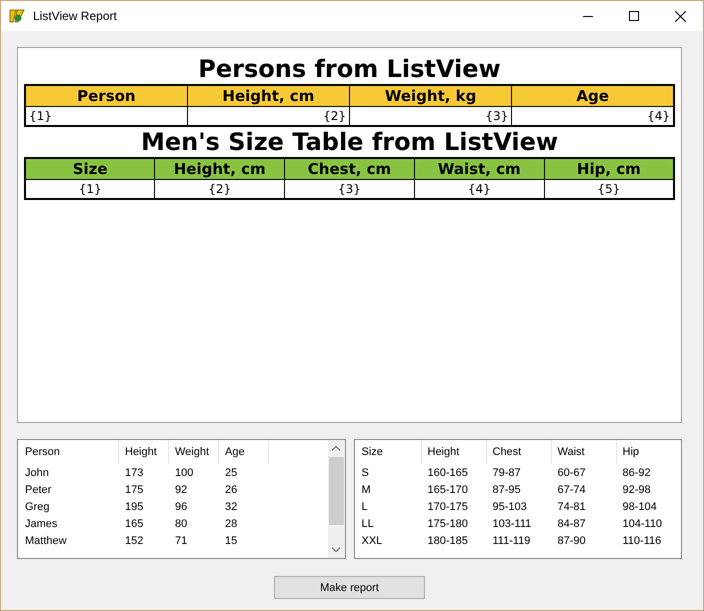  What do you see at coordinates (181, 506) in the screenshot?
I see `list-cell-text: 96` at bounding box center [181, 506].